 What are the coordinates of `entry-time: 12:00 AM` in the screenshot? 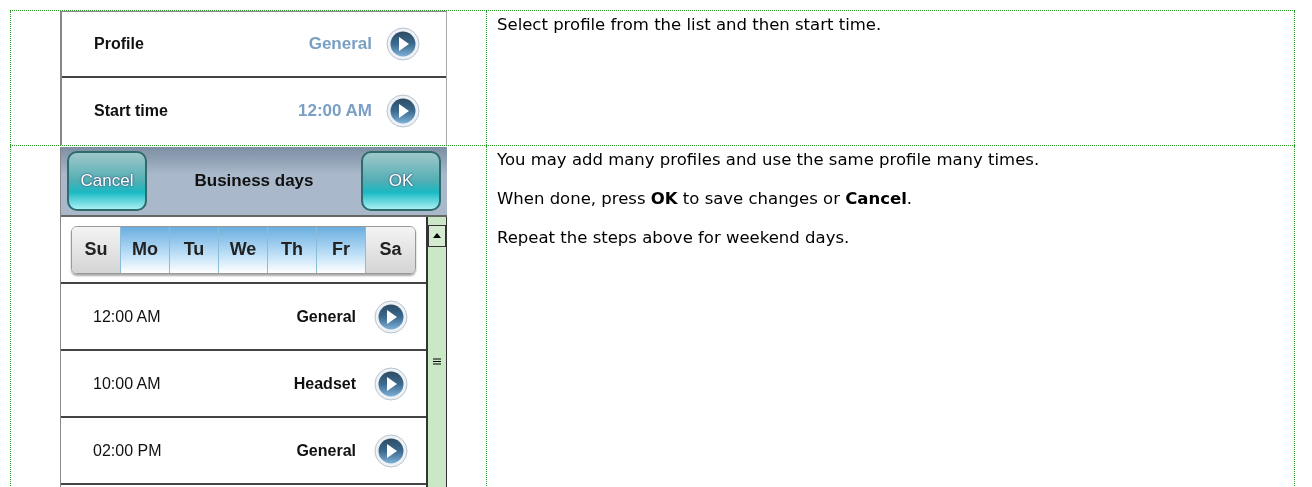 It's located at (127, 316).